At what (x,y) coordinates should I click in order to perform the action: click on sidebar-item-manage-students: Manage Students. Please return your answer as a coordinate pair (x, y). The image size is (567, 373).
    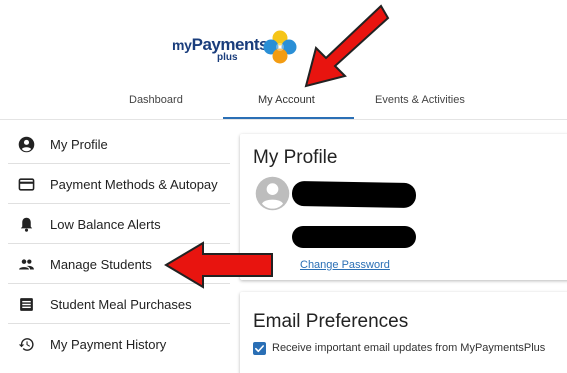
    Looking at the image, I should click on (119, 264).